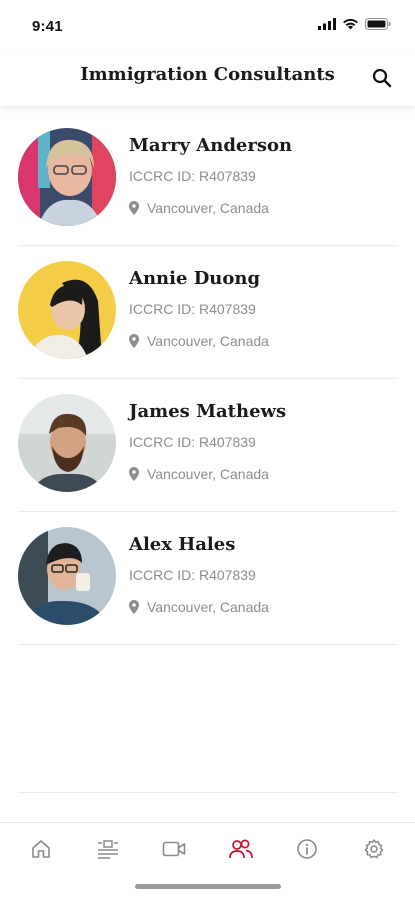 This screenshot has height=900, width=415. I want to click on tab-settings, so click(374, 849).